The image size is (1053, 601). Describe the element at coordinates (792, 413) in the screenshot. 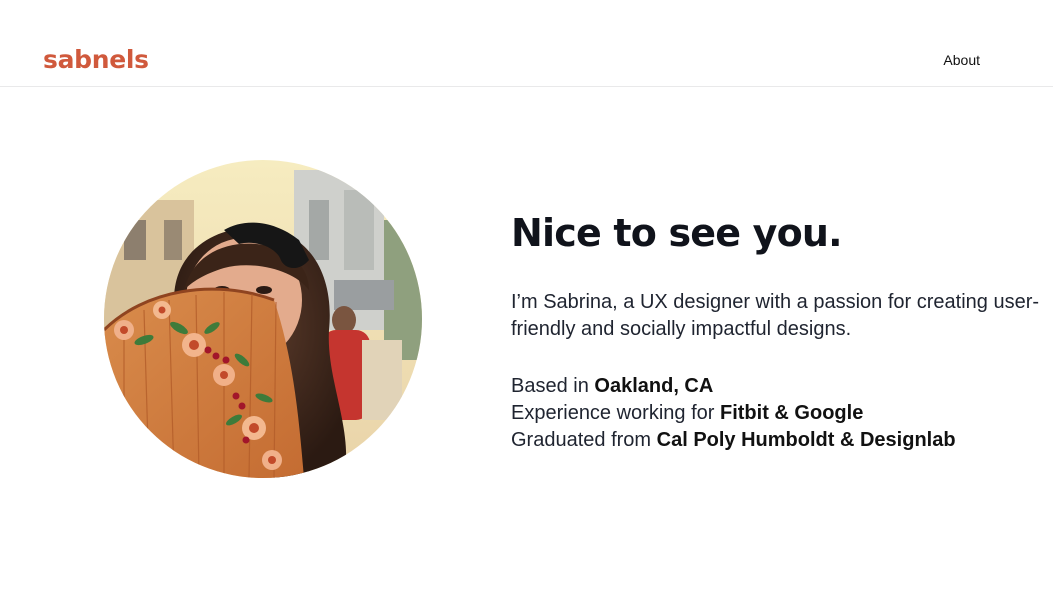

I see `fact-experience-highlight: Fitbit & Google` at that location.